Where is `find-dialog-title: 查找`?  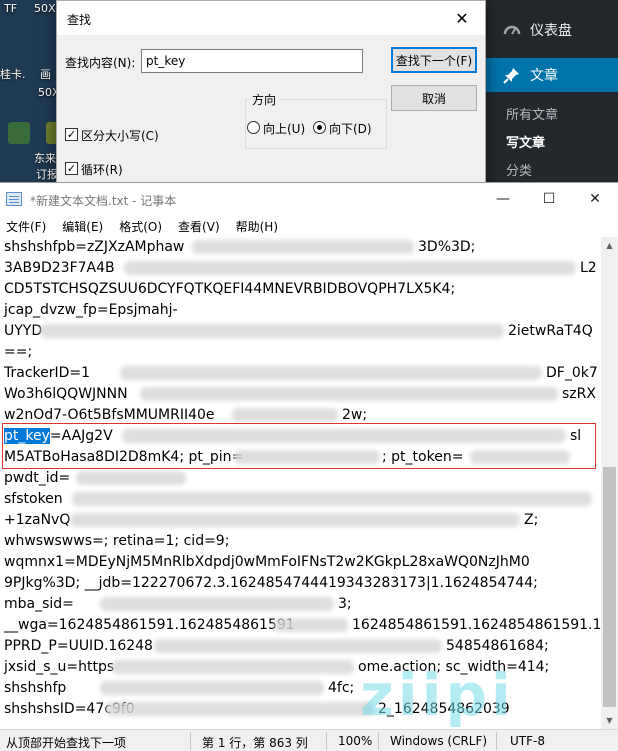
find-dialog-title: 查找 is located at coordinates (79, 20).